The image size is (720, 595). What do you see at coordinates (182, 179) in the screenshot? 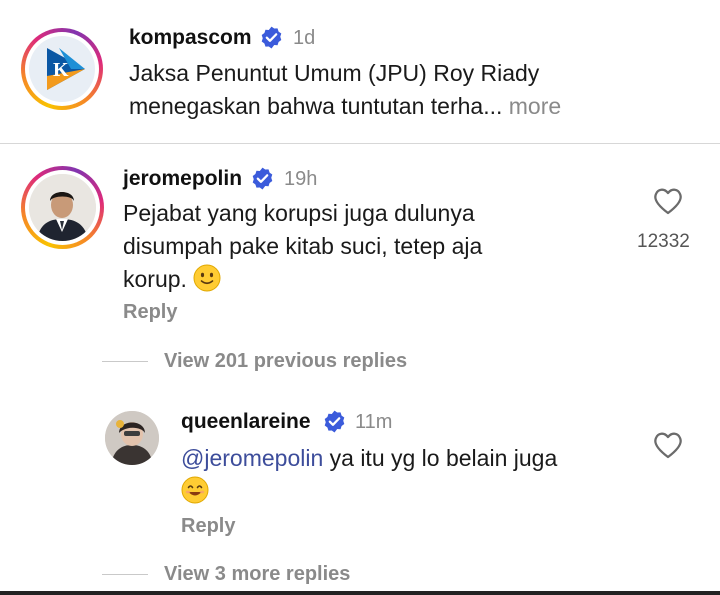
I see `comment-username: jeromepolin` at bounding box center [182, 179].